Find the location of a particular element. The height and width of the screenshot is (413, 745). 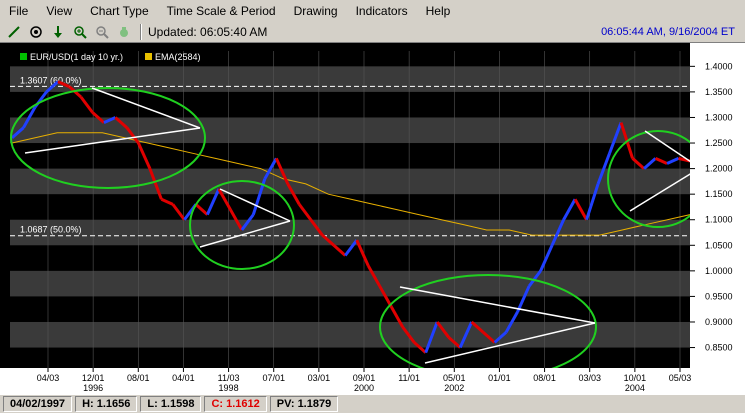

menu-time-scale: Time Scale & Period is located at coordinates (221, 11).